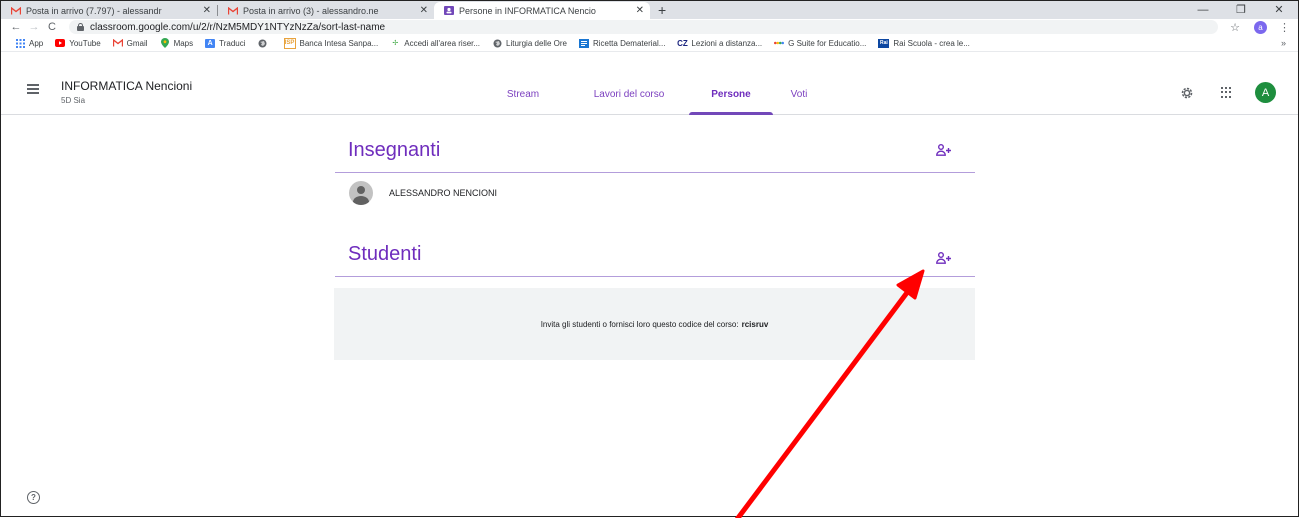 This screenshot has width=1299, height=518. What do you see at coordinates (183, 43) in the screenshot?
I see `bookmark-label: Maps` at bounding box center [183, 43].